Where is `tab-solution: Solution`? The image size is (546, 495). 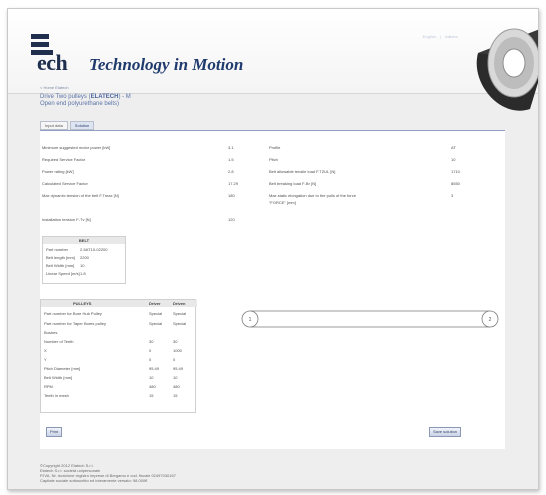
tab-solution: Solution is located at coordinates (82, 125).